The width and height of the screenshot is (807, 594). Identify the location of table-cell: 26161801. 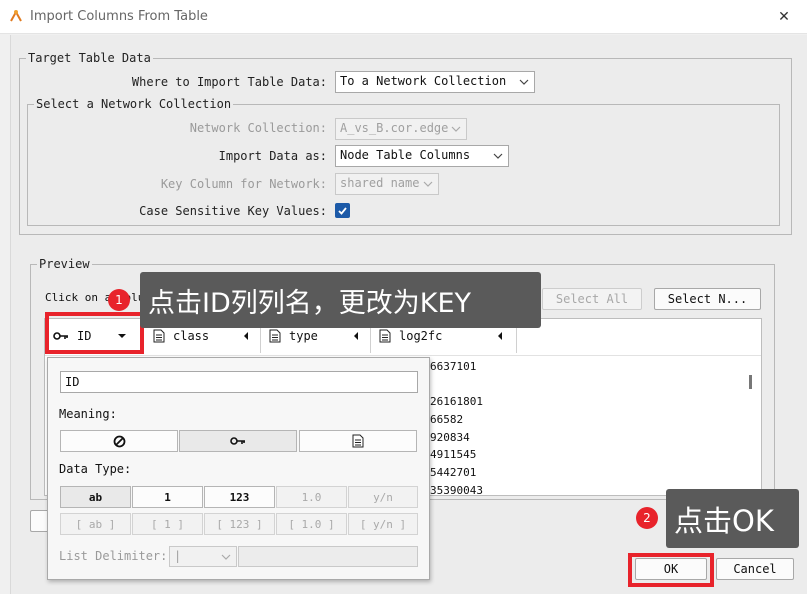
(456, 401).